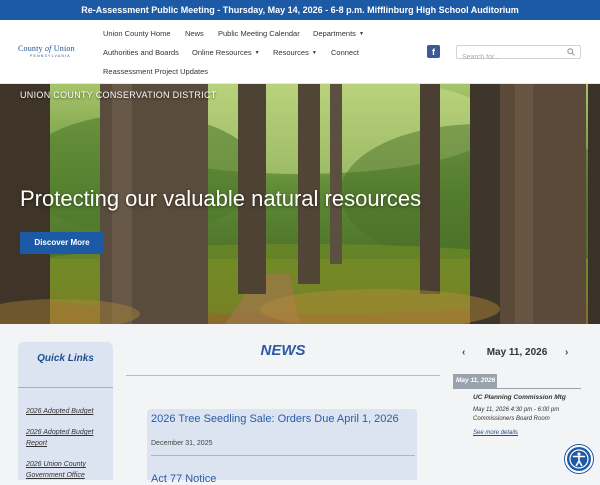 The image size is (600, 485). Describe the element at coordinates (338, 33) in the screenshot. I see `nav-departments: Departments ▼` at that location.